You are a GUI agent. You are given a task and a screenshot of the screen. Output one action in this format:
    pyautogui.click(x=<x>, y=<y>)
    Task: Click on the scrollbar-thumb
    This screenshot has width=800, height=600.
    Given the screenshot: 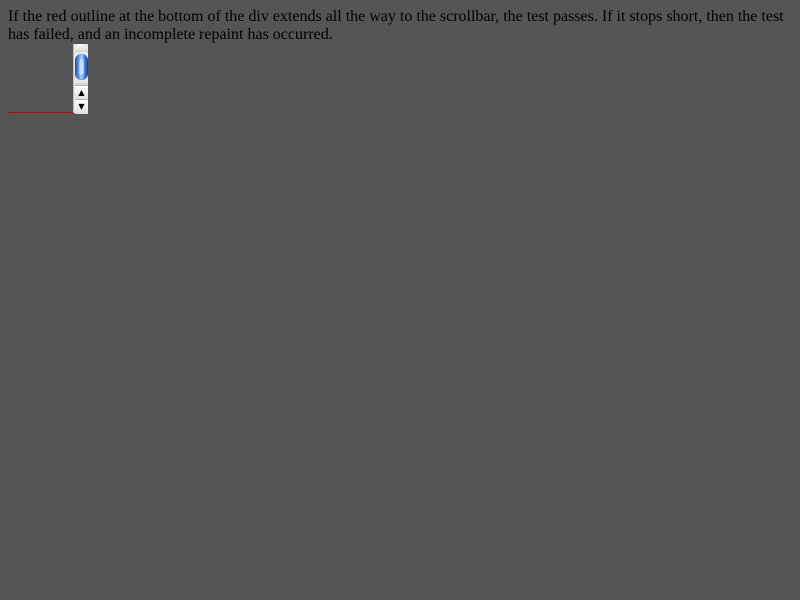 What is the action you would take?
    pyautogui.click(x=81, y=67)
    